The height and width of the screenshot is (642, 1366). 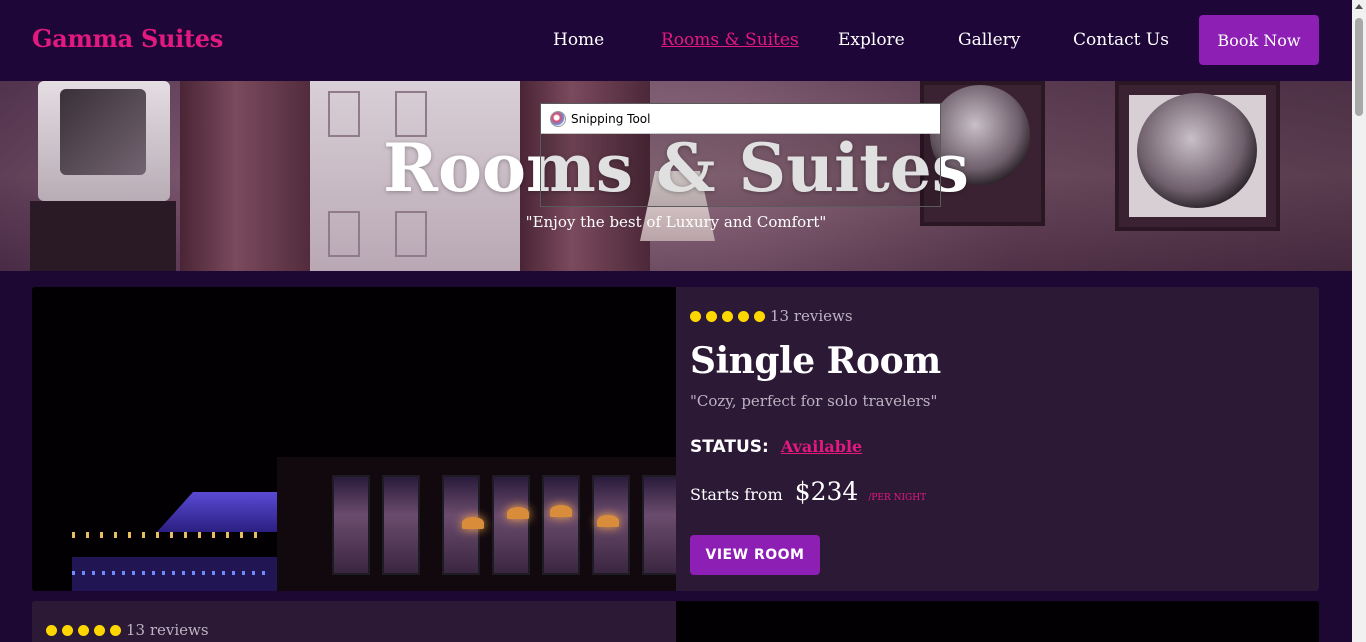 What do you see at coordinates (740, 170) in the screenshot?
I see `snipping-tool-body` at bounding box center [740, 170].